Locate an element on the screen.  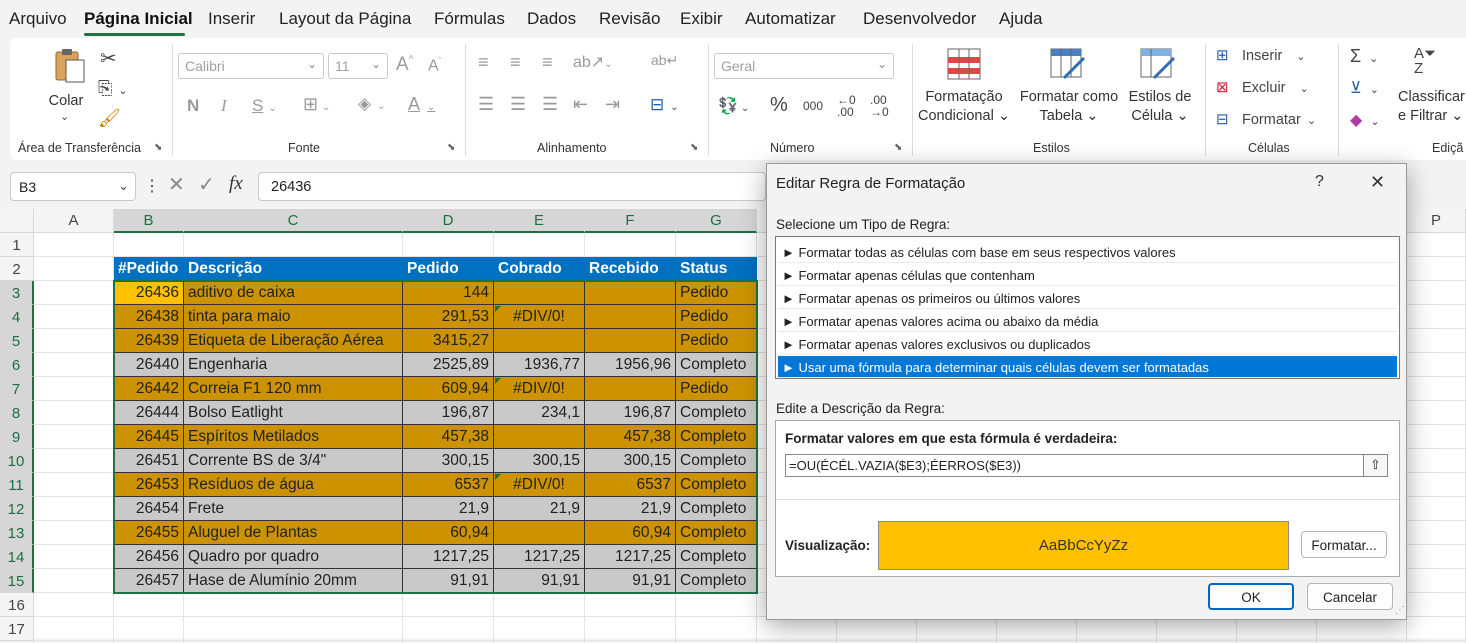
shrink-font-icon: Aˇ is located at coordinates (435, 65).